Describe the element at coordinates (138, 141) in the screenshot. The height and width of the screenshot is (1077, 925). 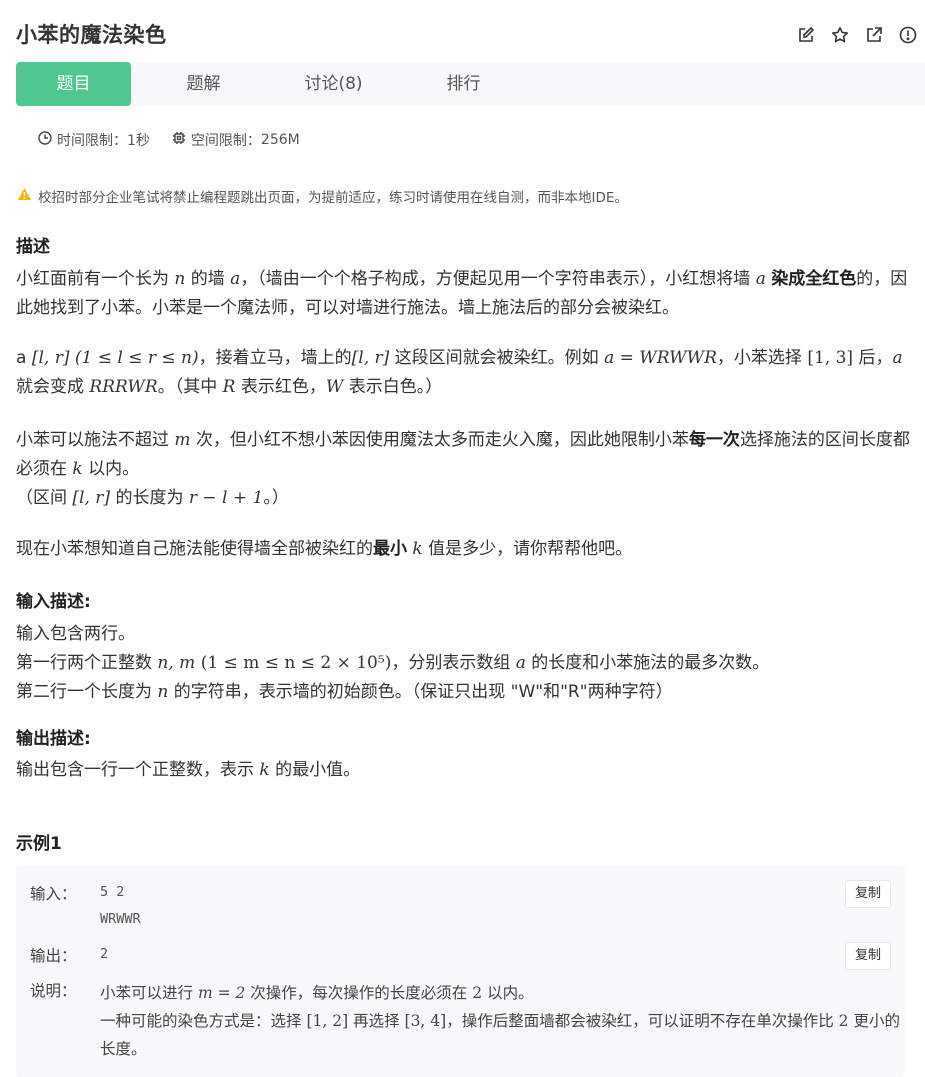
I see `time-limit-value: 1秒` at that location.